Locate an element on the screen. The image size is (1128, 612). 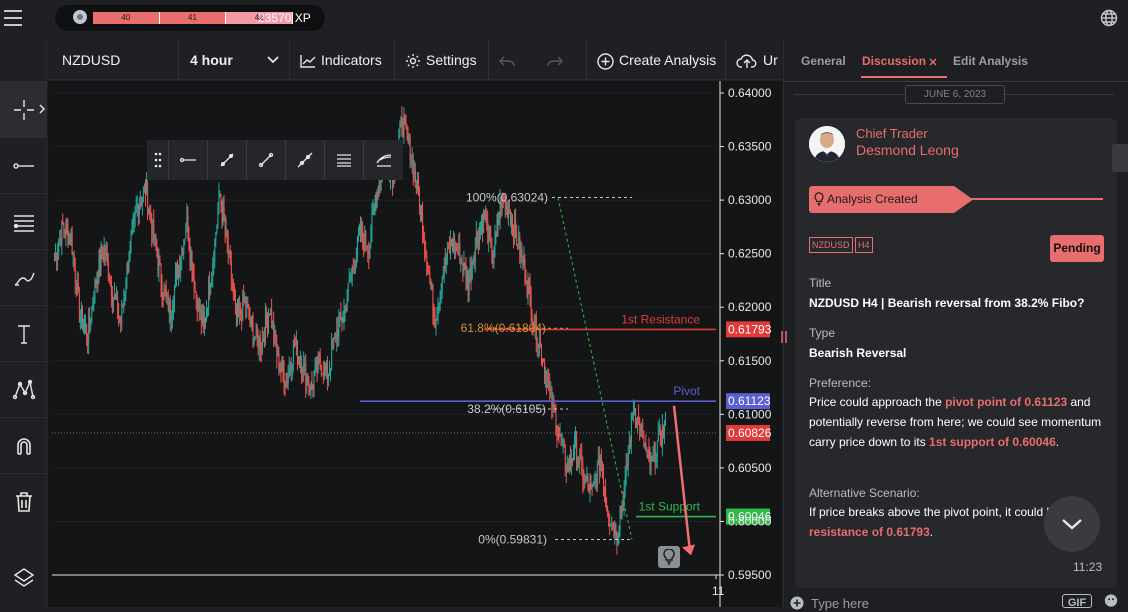
message-input: Type here is located at coordinates (840, 603).